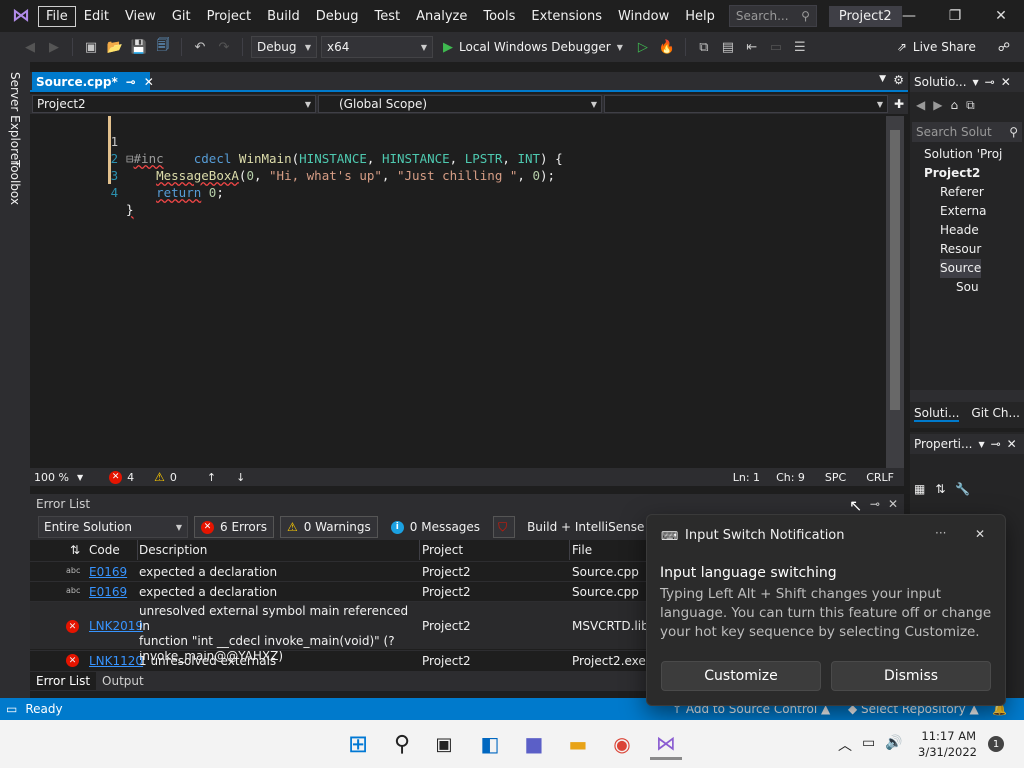 The image size is (1024, 768). What do you see at coordinates (51, 477) in the screenshot?
I see `zoom-level: 100 %` at bounding box center [51, 477].